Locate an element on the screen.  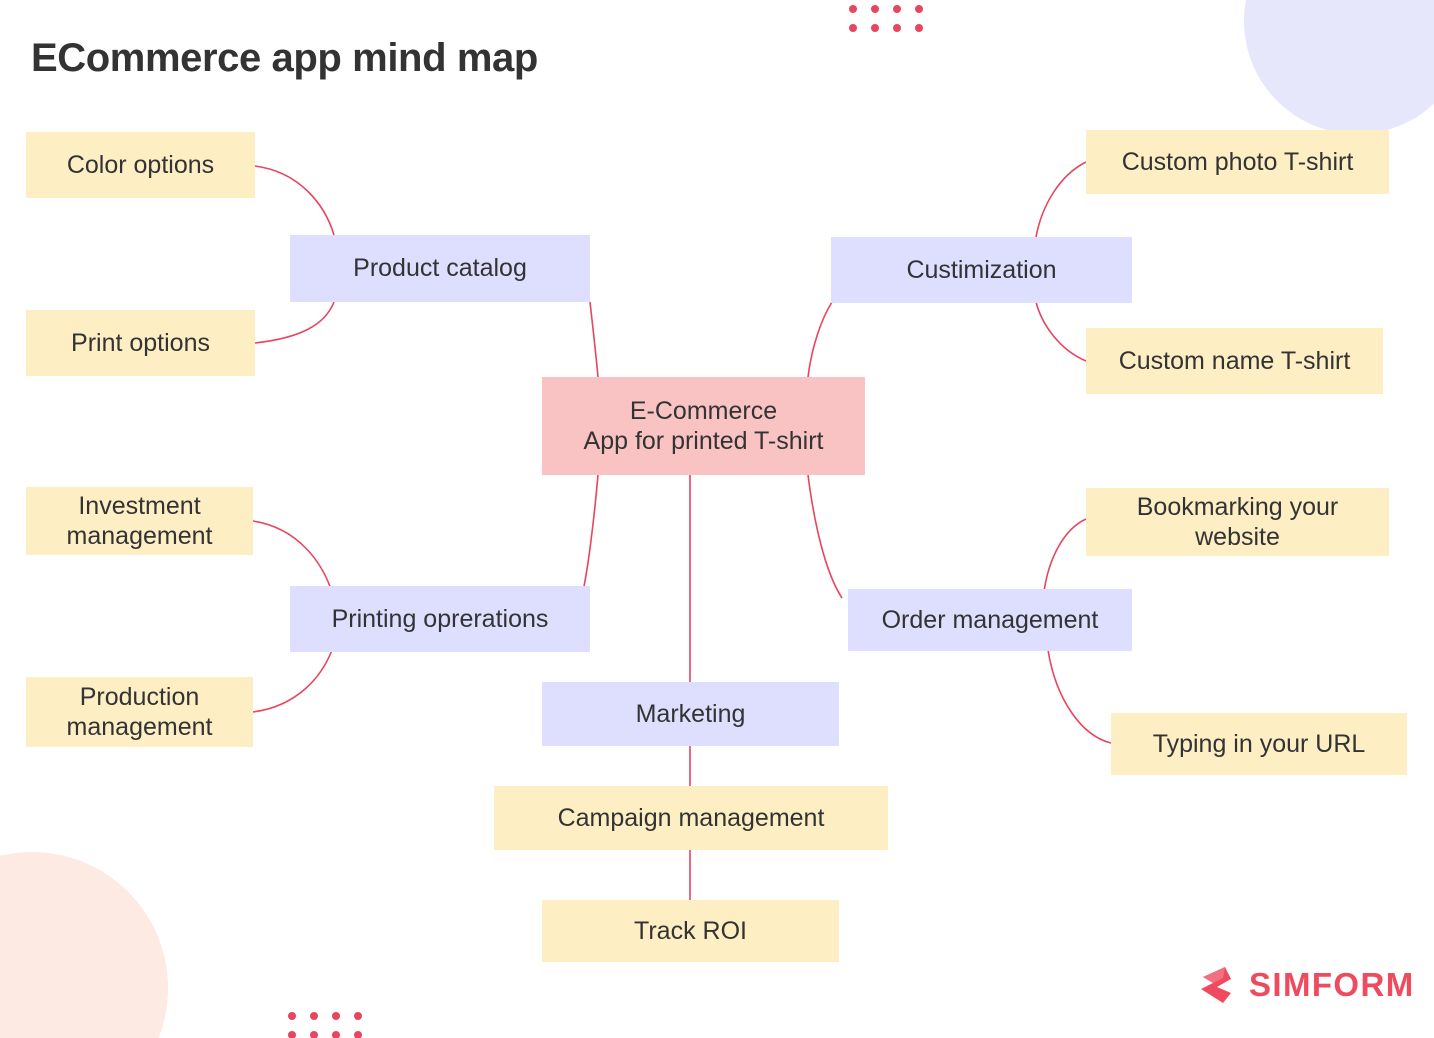
node-print-options: Print options is located at coordinates (140, 343).